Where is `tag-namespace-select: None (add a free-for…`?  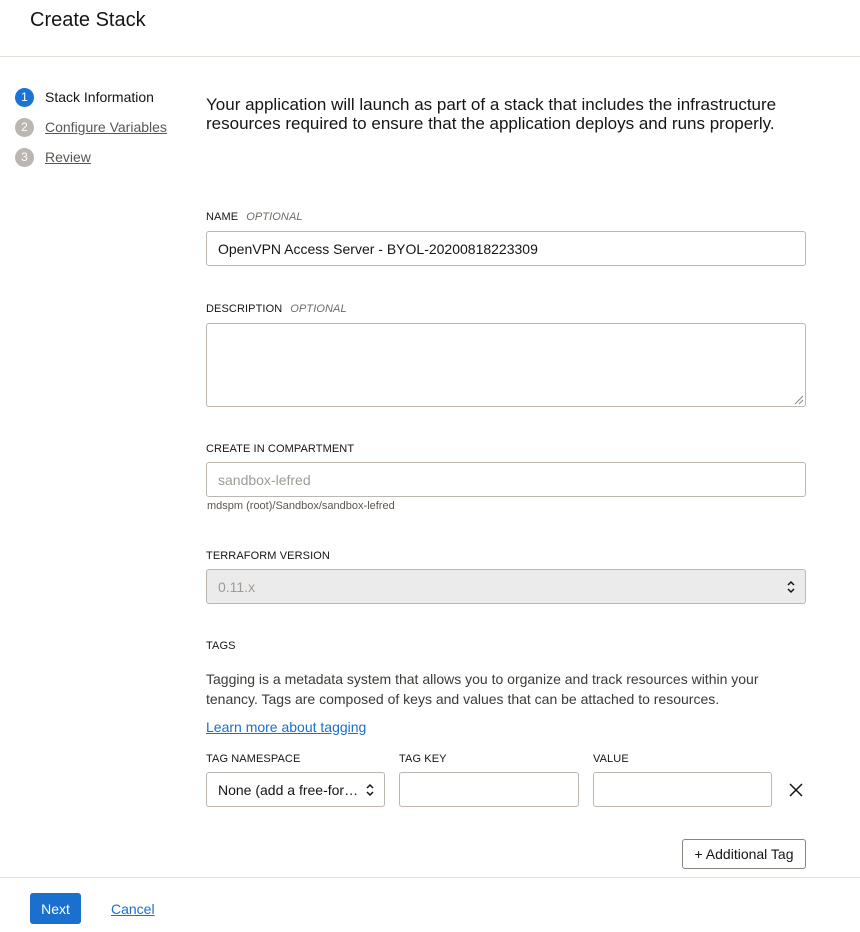 tag-namespace-select: None (add a free-for… is located at coordinates (295, 789).